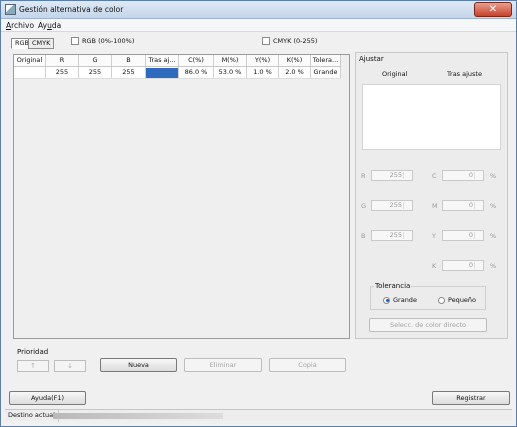 The image size is (517, 427). I want to click on adjust-original-label: Original, so click(395, 74).